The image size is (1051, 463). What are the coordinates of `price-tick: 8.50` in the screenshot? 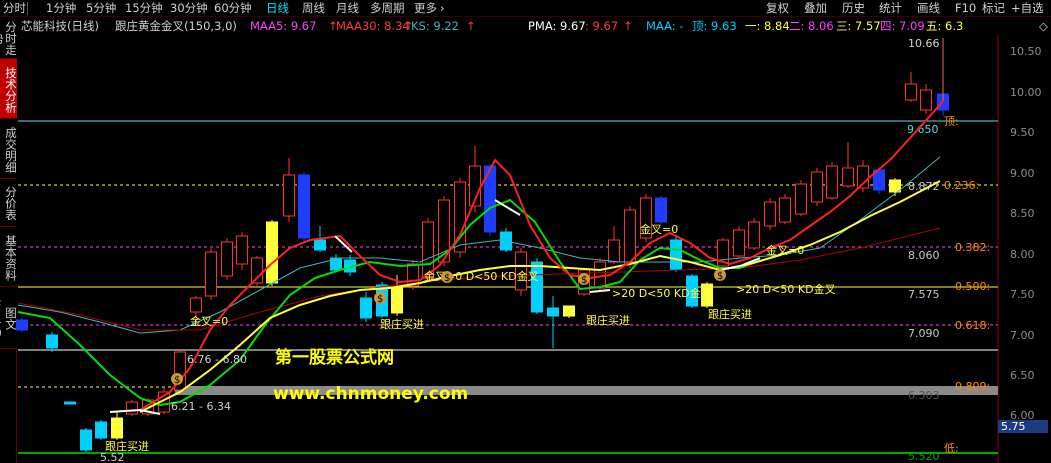 It's located at (1022, 213).